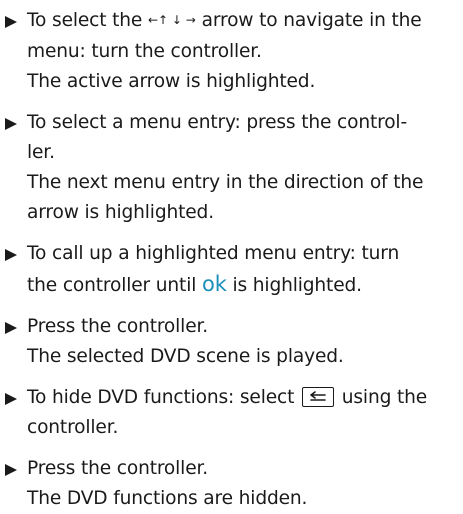 The image size is (463, 514). What do you see at coordinates (214, 284) in the screenshot?
I see `ok-label: ok` at bounding box center [214, 284].